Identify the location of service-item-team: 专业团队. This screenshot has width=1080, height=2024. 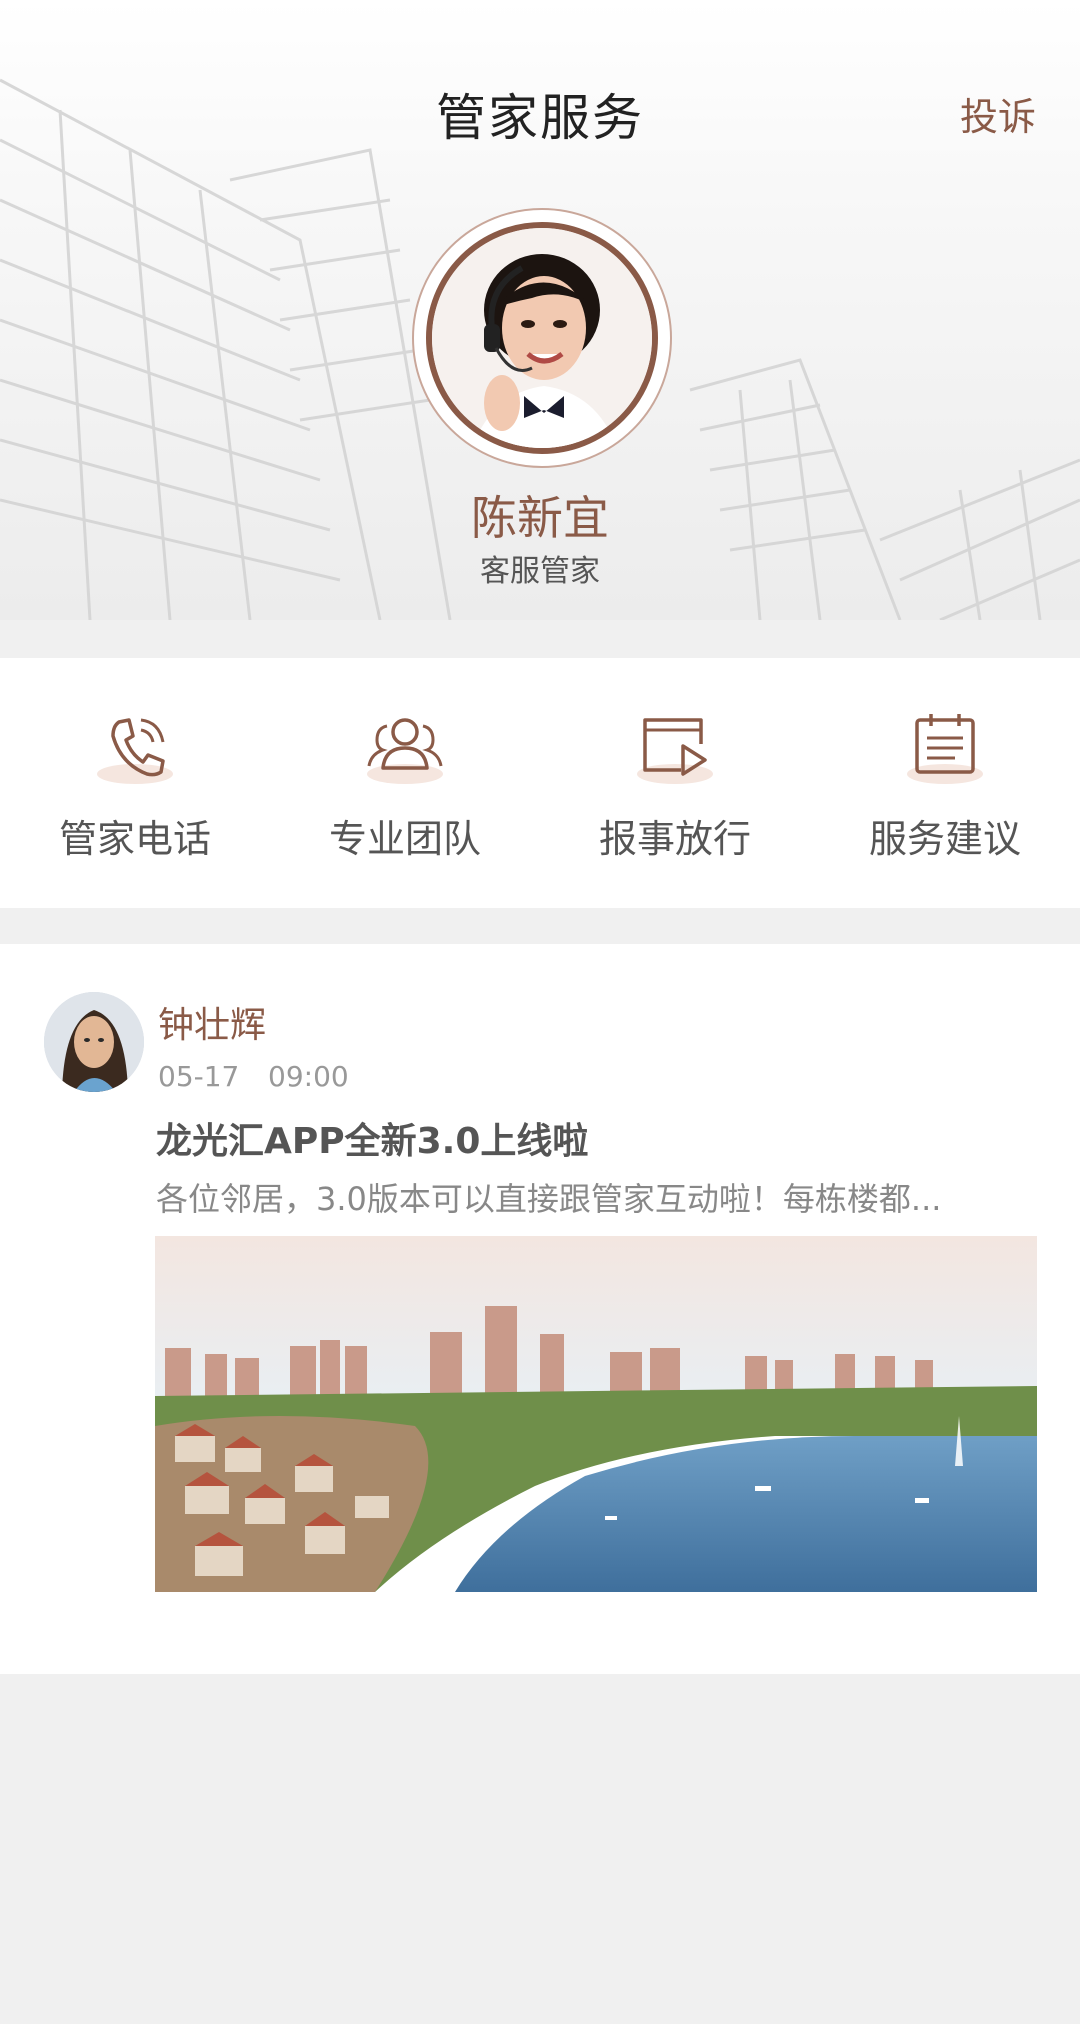
(405, 783).